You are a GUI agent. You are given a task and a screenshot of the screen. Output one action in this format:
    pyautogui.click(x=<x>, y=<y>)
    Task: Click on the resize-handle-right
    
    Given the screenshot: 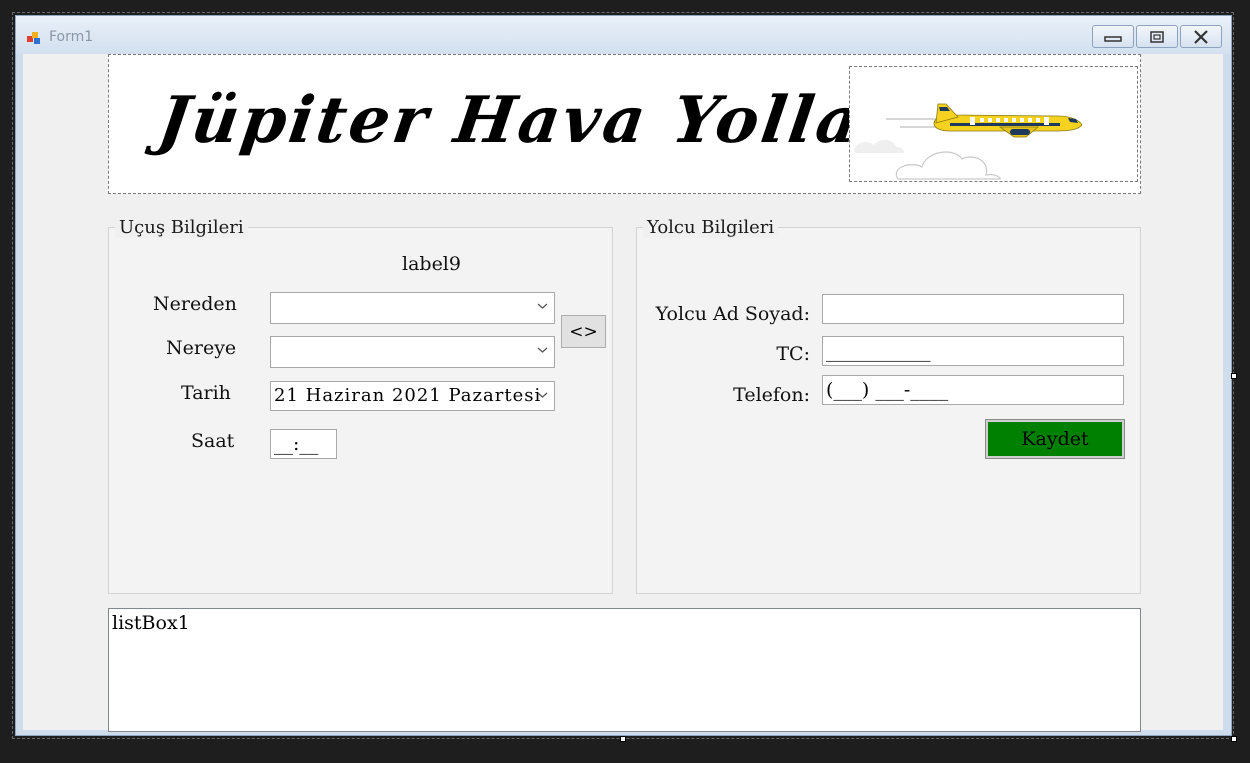 What is the action you would take?
    pyautogui.click(x=1234, y=376)
    